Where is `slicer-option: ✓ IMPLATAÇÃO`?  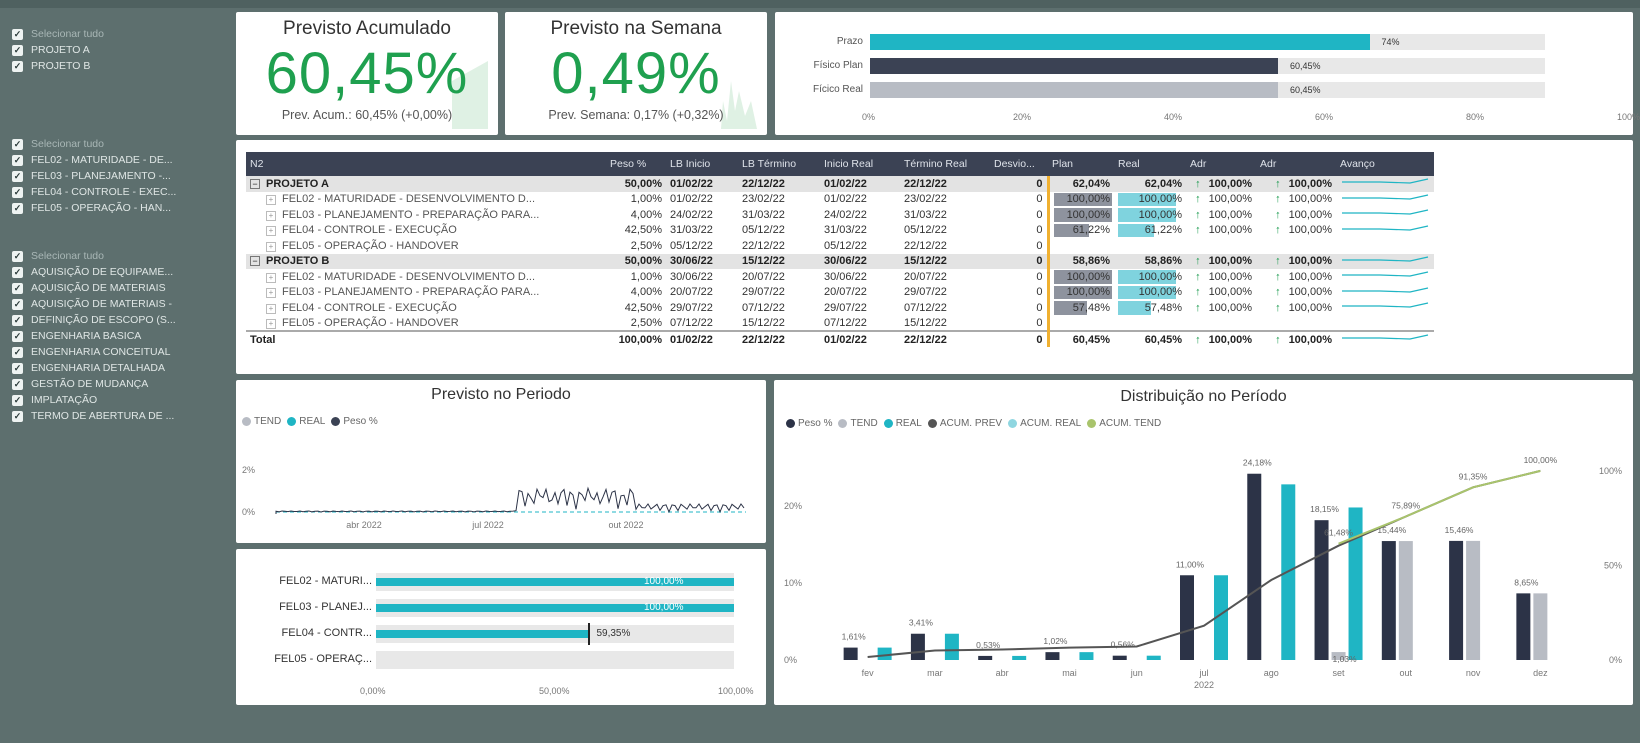
slicer-option: ✓ IMPLATAÇÃO is located at coordinates (122, 400).